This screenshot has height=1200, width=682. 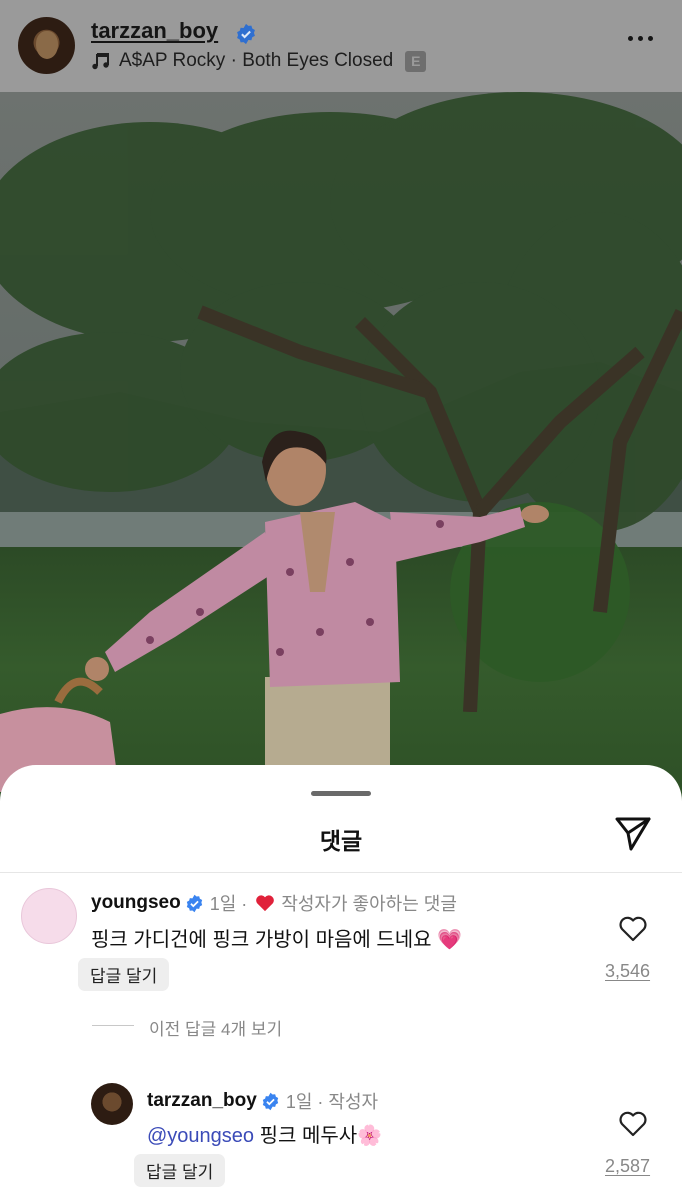 I want to click on send-icon, so click(x=633, y=833).